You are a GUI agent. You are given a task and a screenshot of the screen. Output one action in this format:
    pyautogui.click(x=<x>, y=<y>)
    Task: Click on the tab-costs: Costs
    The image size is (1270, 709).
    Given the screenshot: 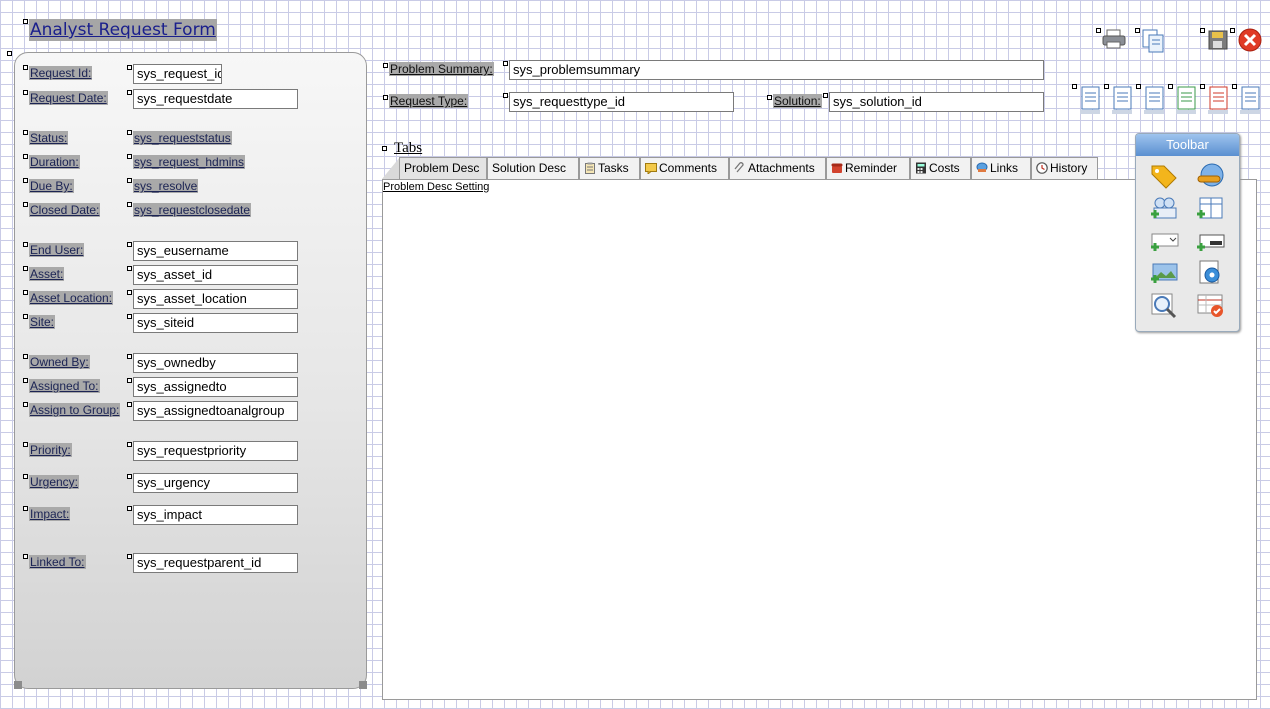 What is the action you would take?
    pyautogui.click(x=940, y=168)
    